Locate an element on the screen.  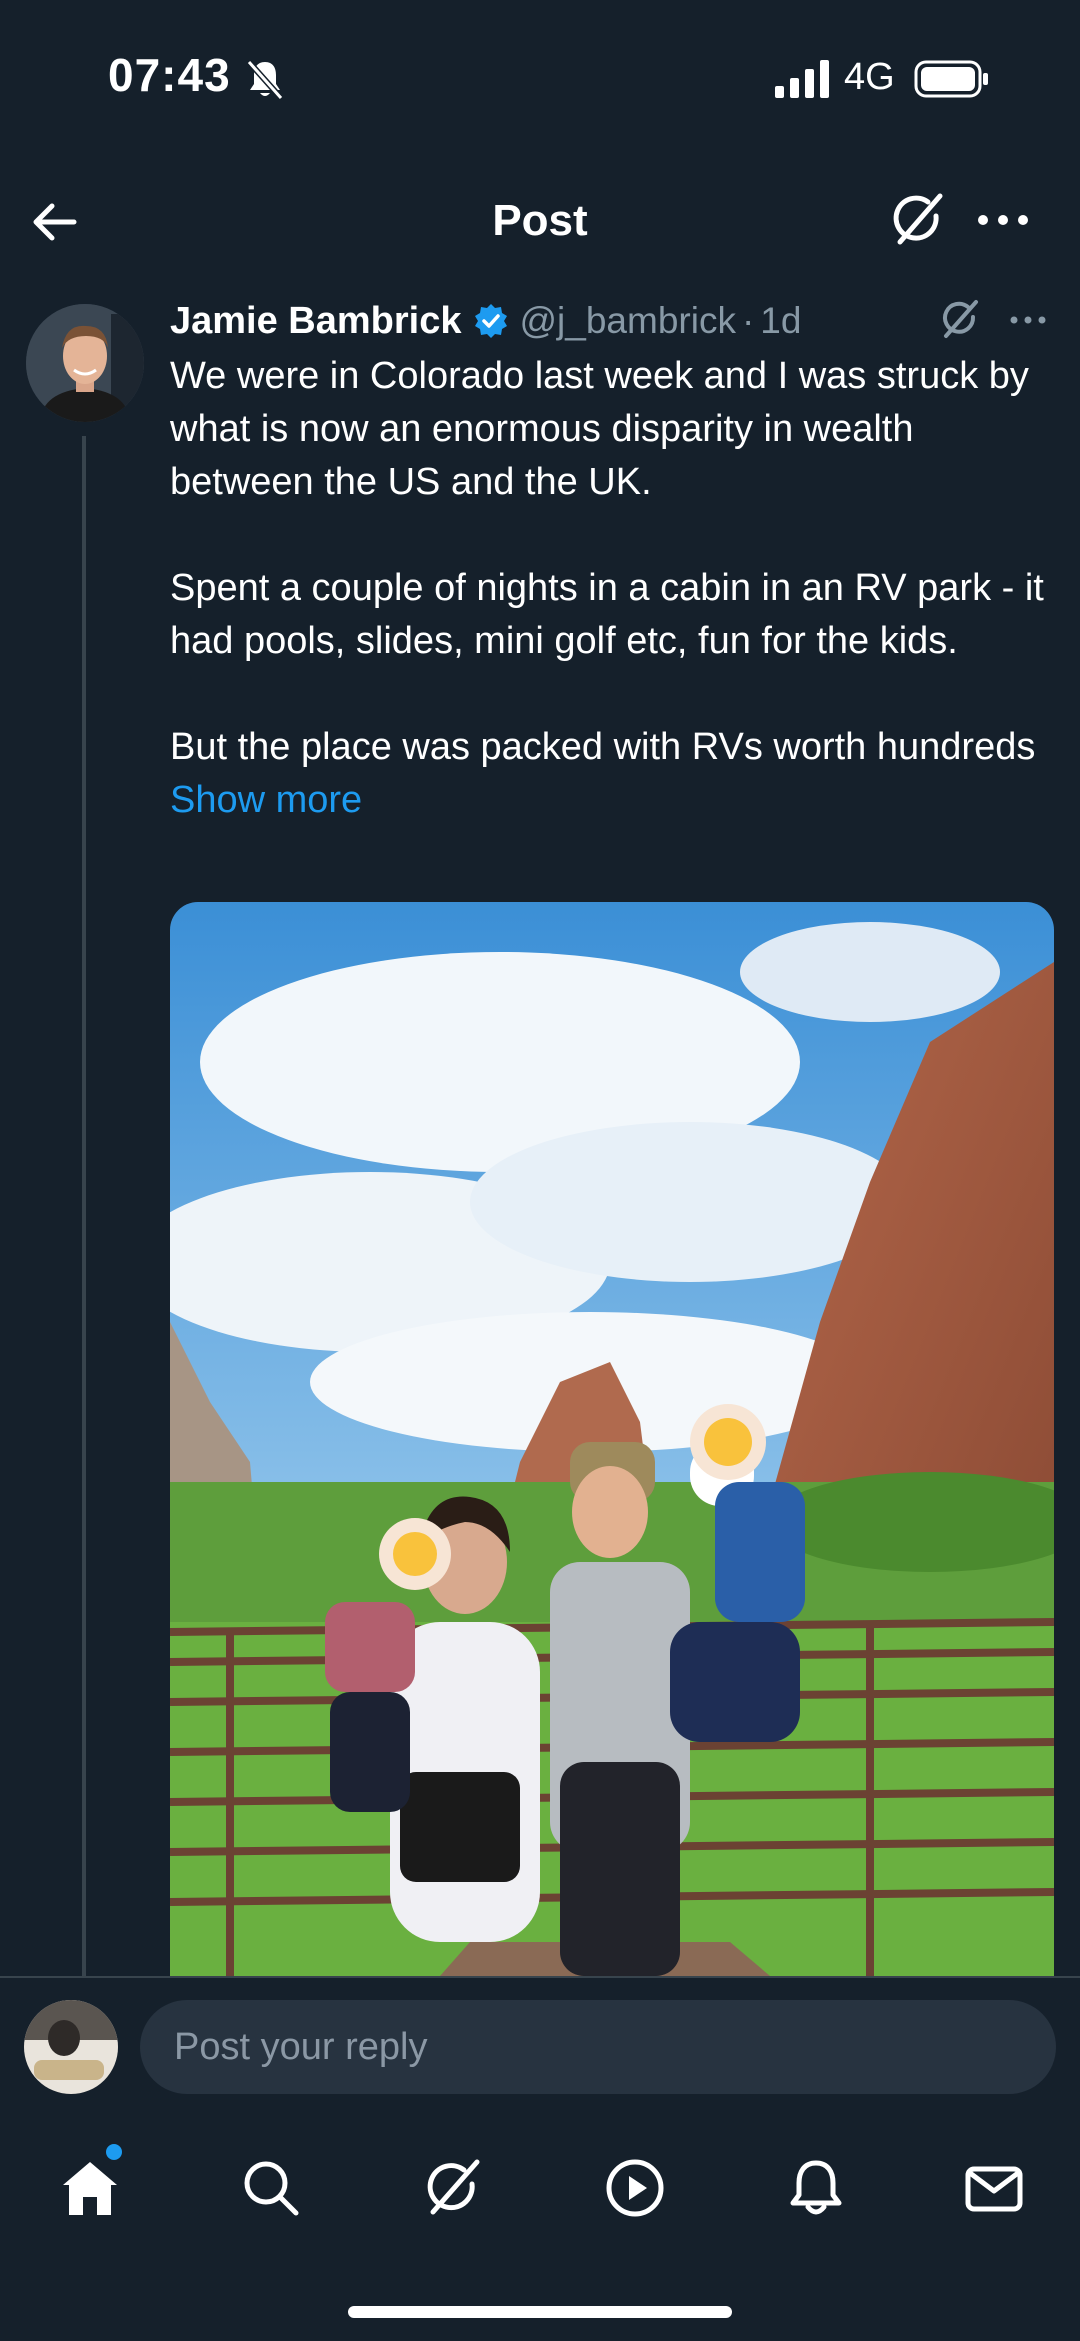
reply-composer-bar is located at coordinates (540, 2036).